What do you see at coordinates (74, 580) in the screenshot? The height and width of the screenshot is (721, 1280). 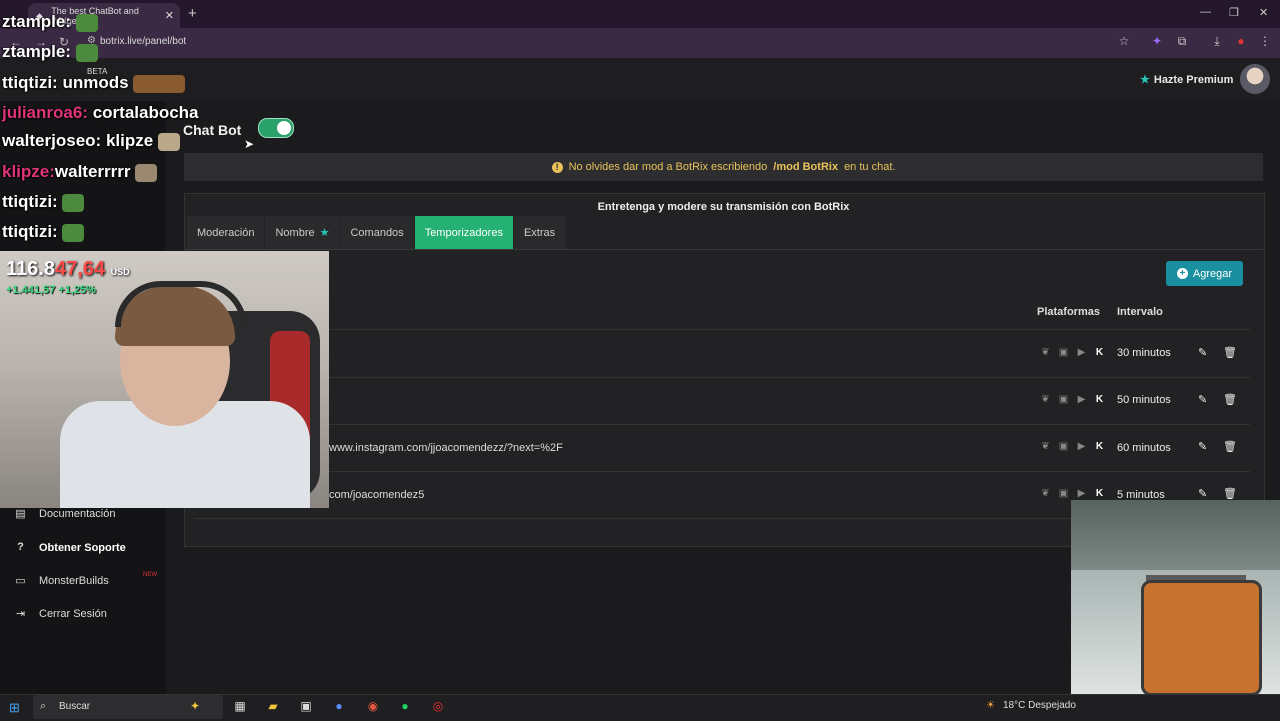 I see `sidebar-item-label: MonsterBuilds` at bounding box center [74, 580].